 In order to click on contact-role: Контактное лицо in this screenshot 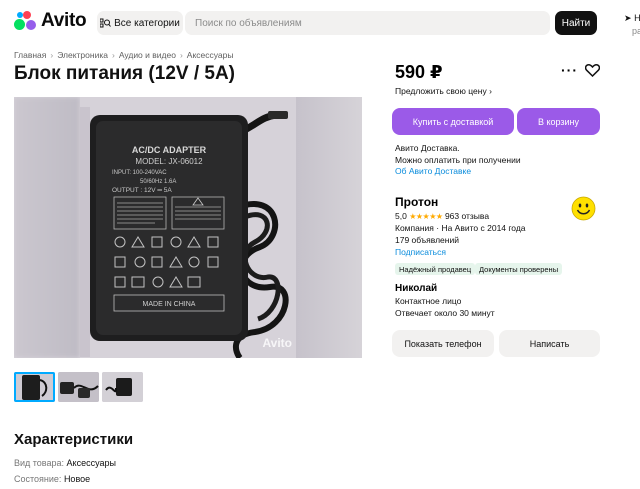, I will do `click(428, 301)`.